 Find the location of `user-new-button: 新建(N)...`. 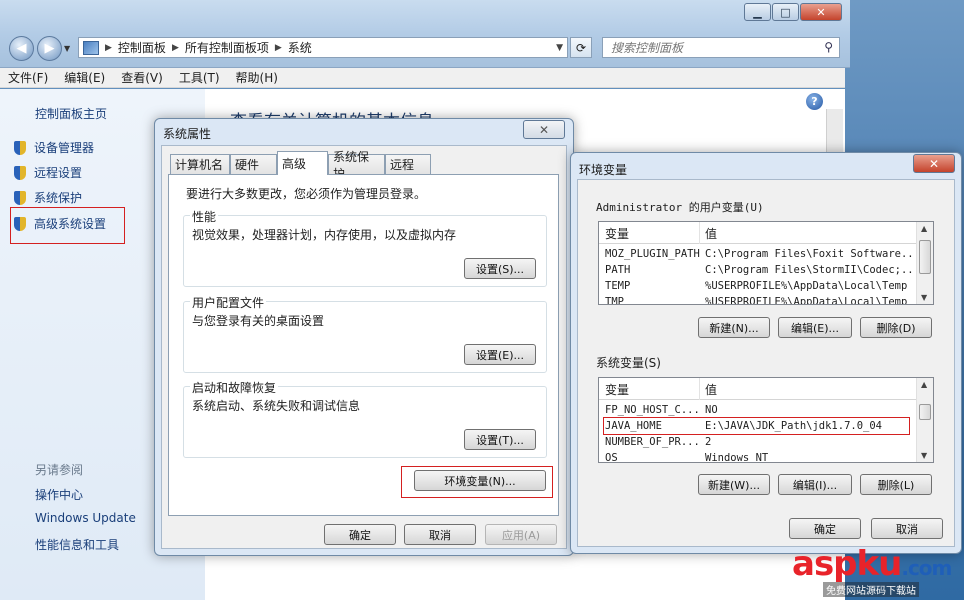

user-new-button: 新建(N)... is located at coordinates (734, 327).